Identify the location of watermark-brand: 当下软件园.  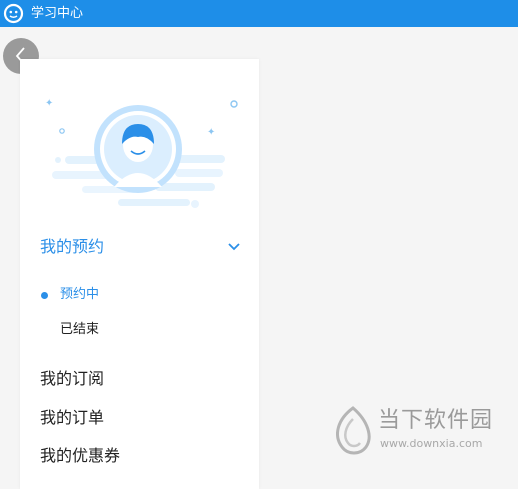
(436, 420).